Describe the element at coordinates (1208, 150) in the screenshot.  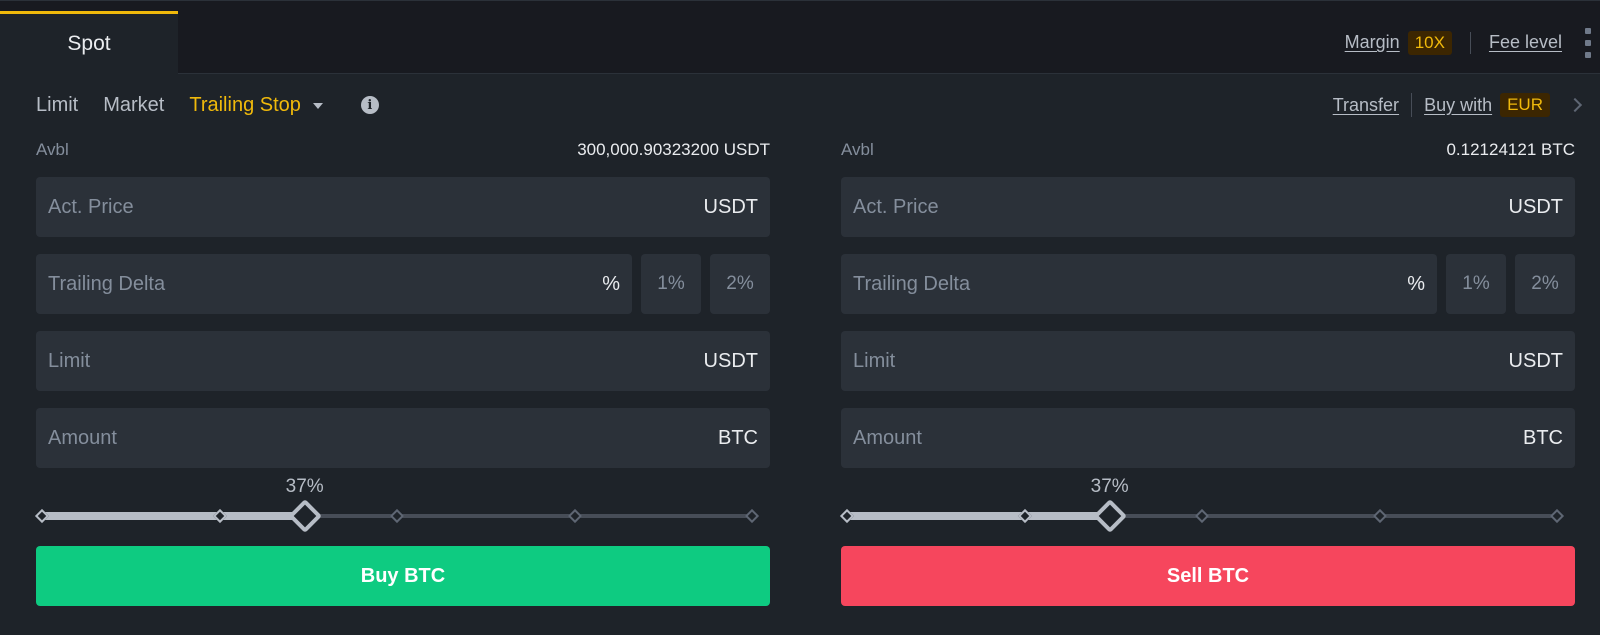
I see `available-balance-row: Avbl 0.12124121 BTC` at that location.